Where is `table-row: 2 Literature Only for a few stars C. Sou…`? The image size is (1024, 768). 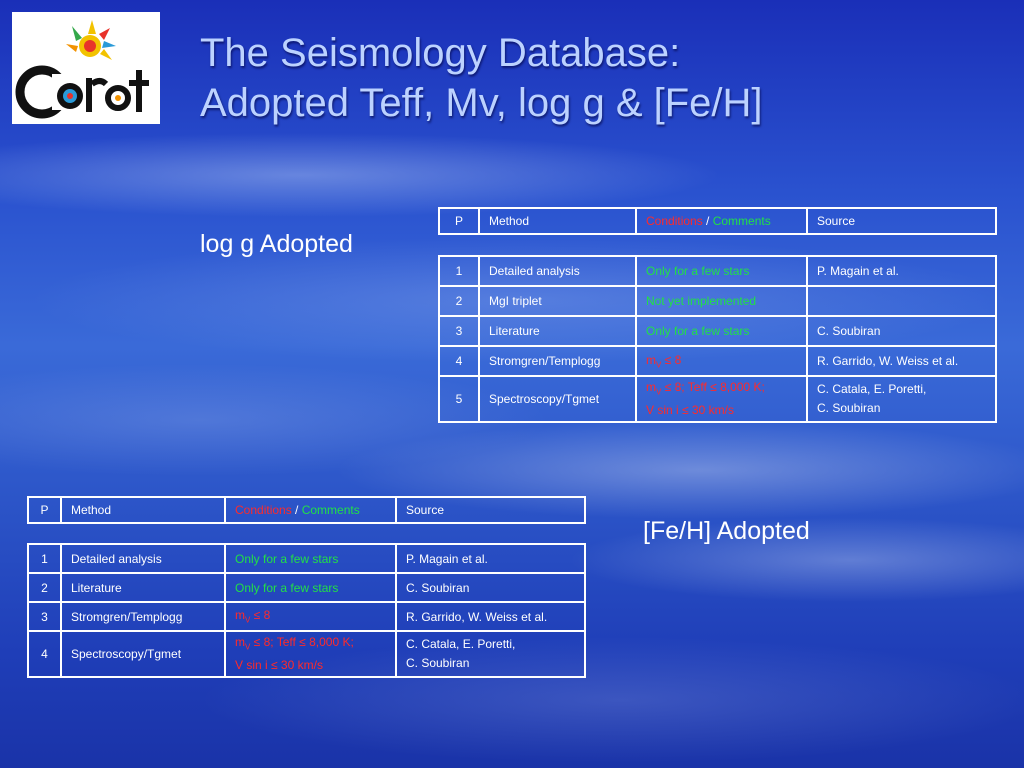
table-row: 2 Literature Only for a few stars C. Sou… is located at coordinates (306, 587).